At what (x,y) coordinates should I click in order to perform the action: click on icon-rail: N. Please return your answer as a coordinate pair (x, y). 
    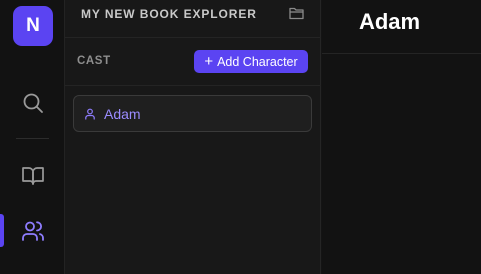
    Looking at the image, I should click on (32, 137).